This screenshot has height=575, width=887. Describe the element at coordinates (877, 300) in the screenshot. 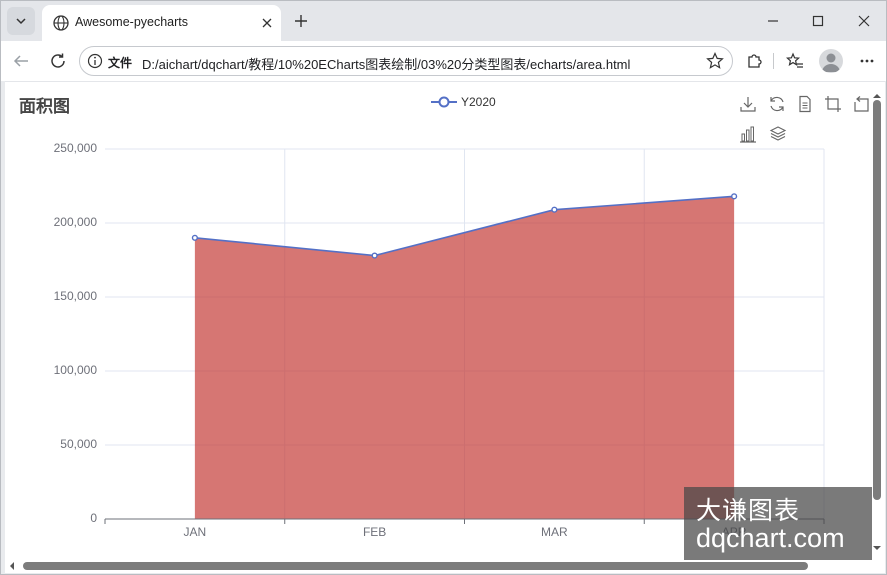

I see `vertical-scrollbar-thumb` at that location.